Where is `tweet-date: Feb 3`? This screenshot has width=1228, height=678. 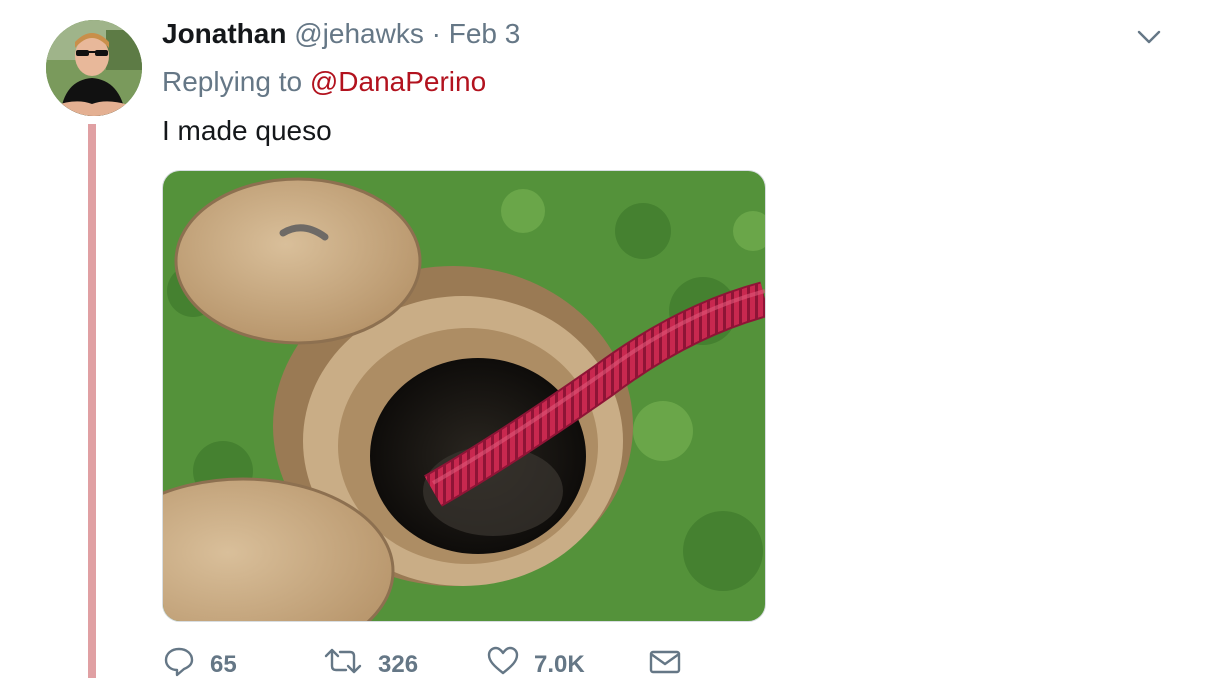 tweet-date: Feb 3 is located at coordinates (485, 33).